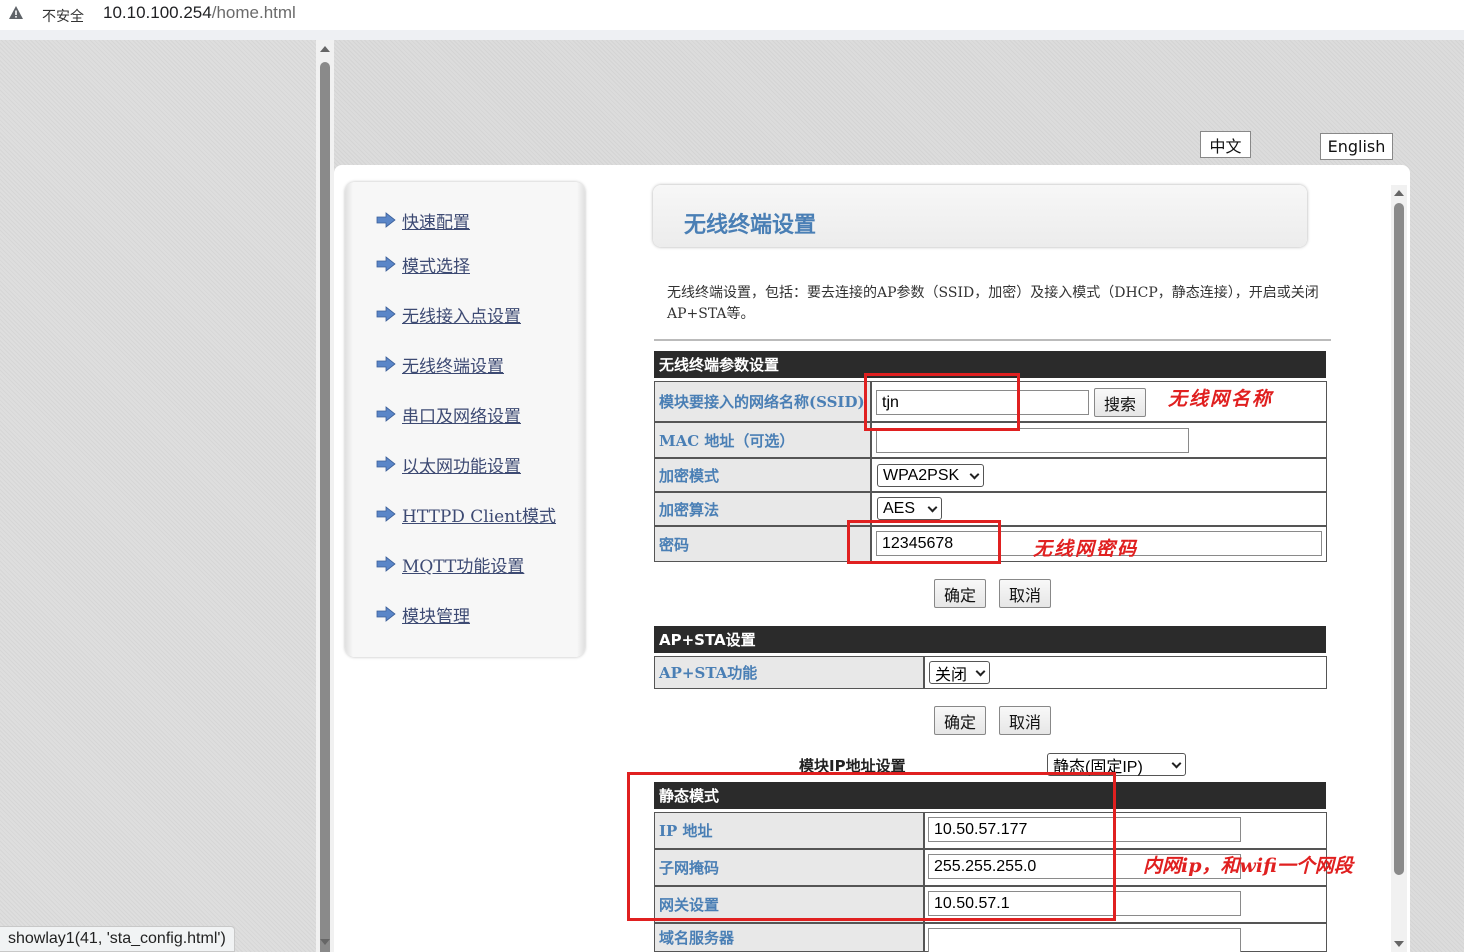  I want to click on sidebar-item-label: 以太网功能设置, so click(461, 466).